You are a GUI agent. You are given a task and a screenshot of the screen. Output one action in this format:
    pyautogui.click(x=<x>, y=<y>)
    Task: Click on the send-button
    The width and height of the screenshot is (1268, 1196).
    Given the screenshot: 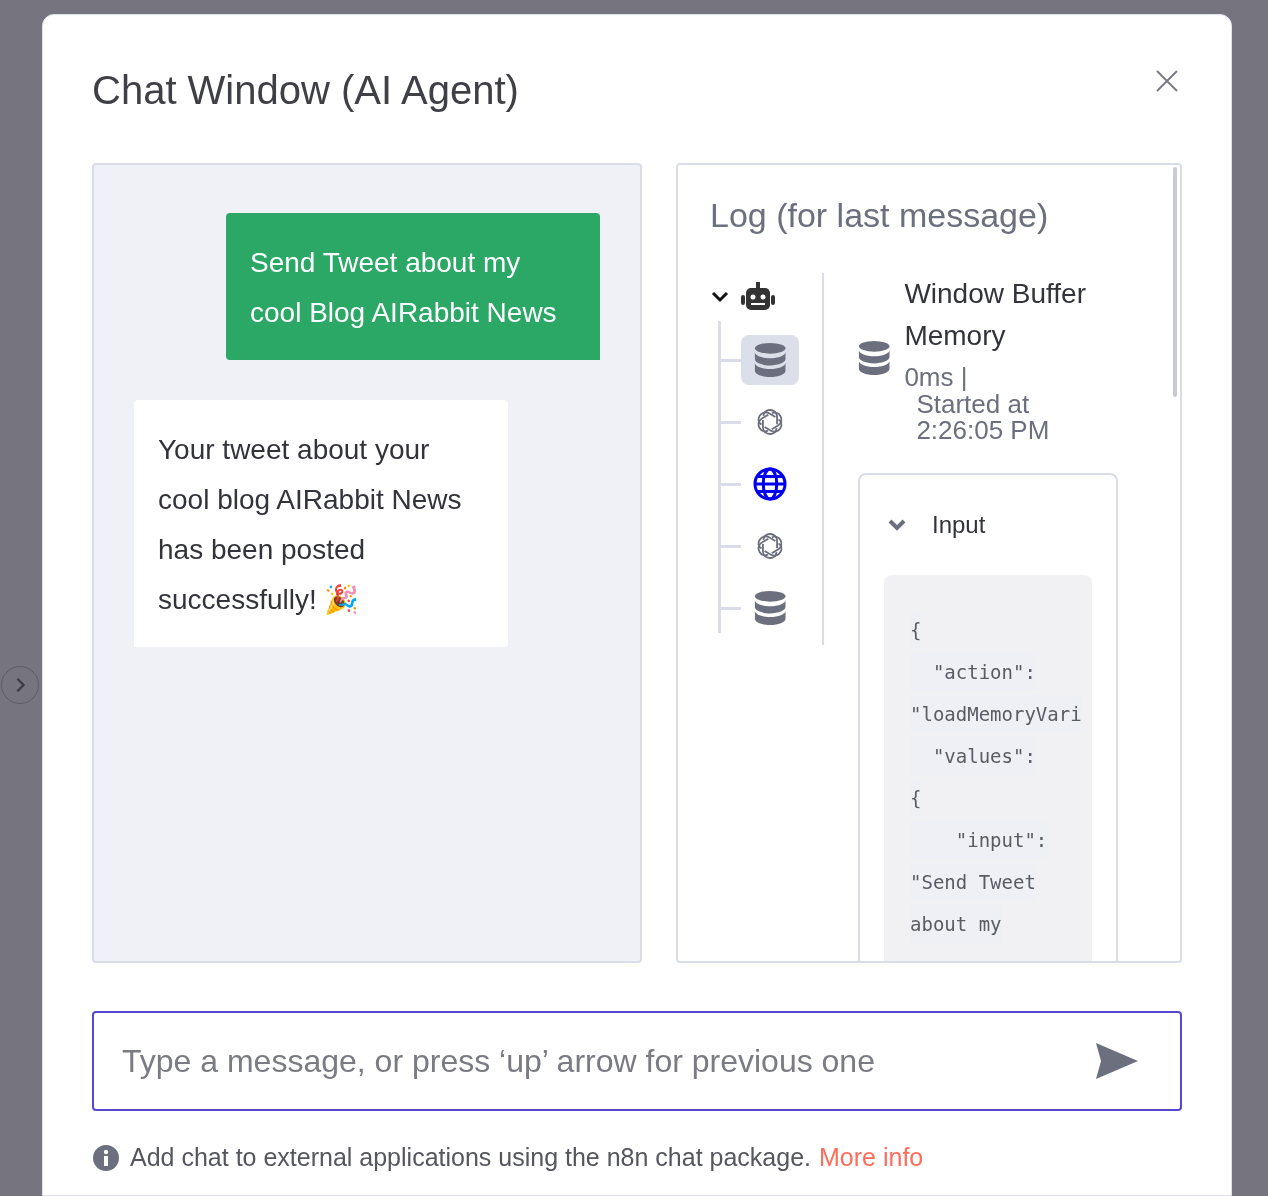 What is the action you would take?
    pyautogui.click(x=1117, y=1061)
    